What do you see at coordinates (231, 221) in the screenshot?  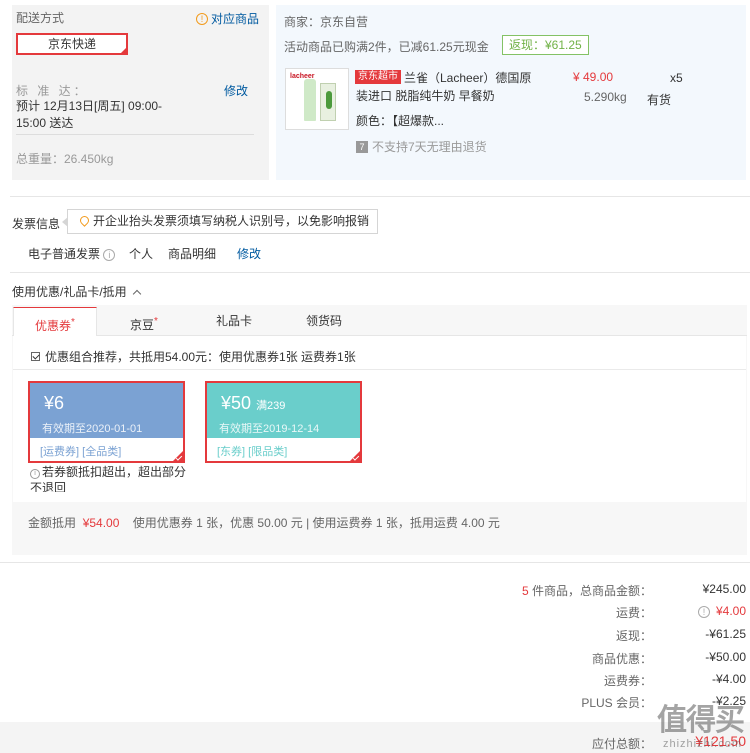 I see `invoice-tip-text: 开企业抬头发票须填写纳税人识别号，以免影响报销` at bounding box center [231, 221].